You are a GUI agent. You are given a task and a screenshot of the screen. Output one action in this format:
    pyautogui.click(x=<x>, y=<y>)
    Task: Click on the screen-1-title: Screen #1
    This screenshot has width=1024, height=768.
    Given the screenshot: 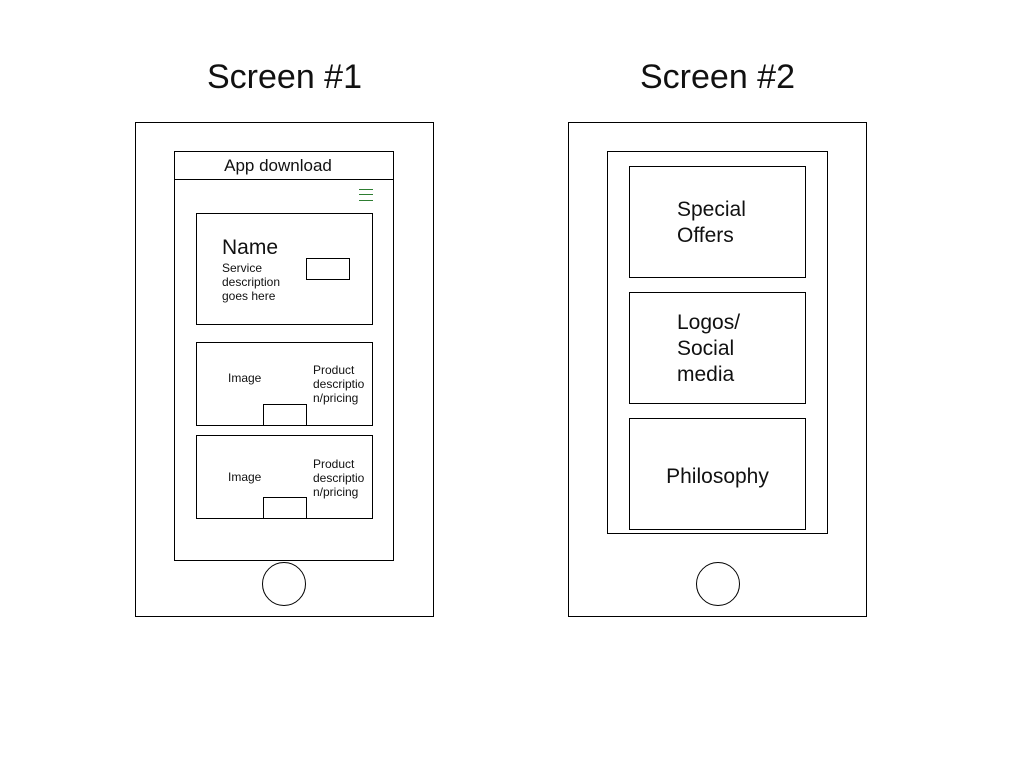 What is the action you would take?
    pyautogui.click(x=284, y=77)
    